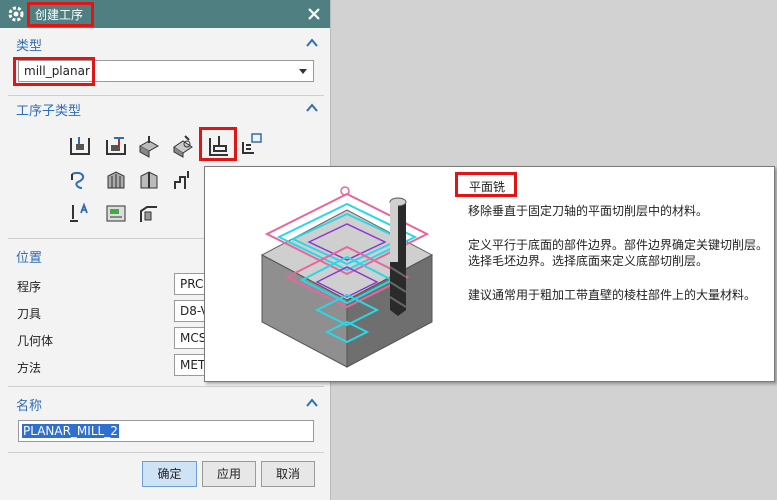  Describe the element at coordinates (116, 213) in the screenshot. I see `mill-control-icon` at that location.